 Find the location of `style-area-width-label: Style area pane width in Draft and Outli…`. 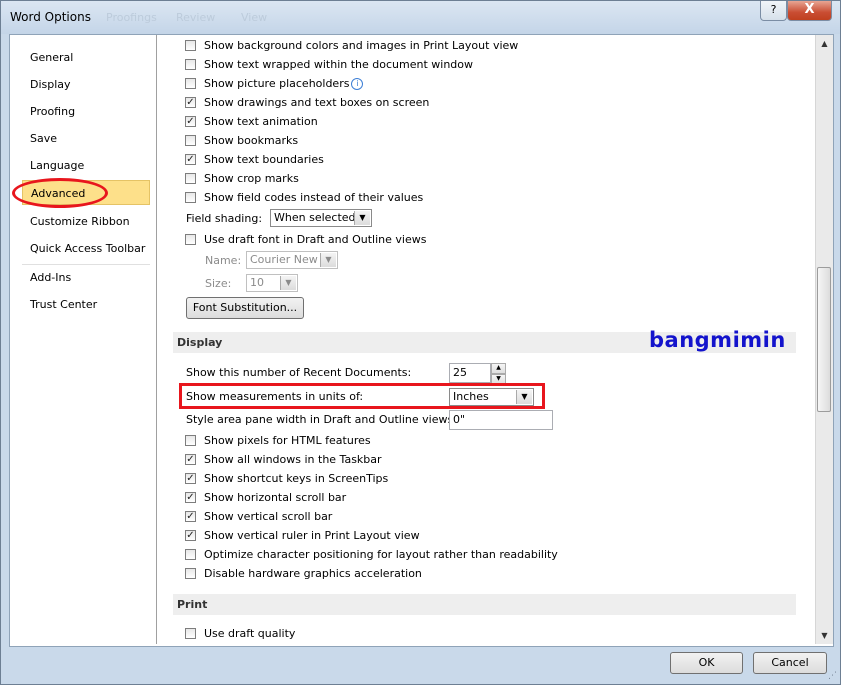

style-area-width-label: Style area pane width in Draft and Outli… is located at coordinates (321, 419).